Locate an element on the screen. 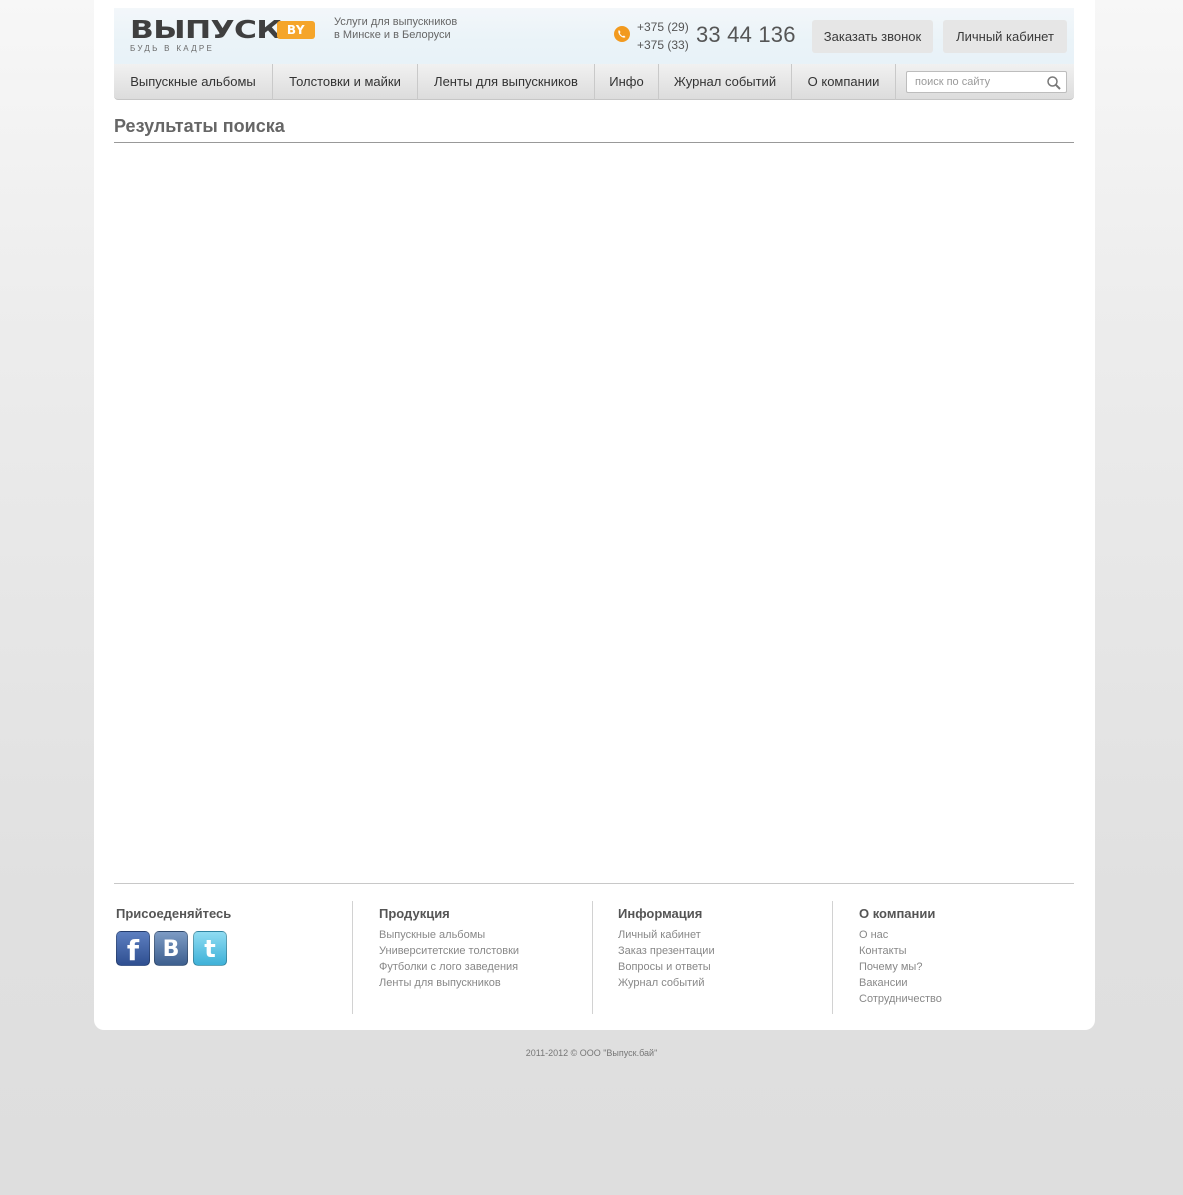 The width and height of the screenshot is (1183, 1195). nav-item-ribbons: Ленты для выпускников is located at coordinates (506, 82).